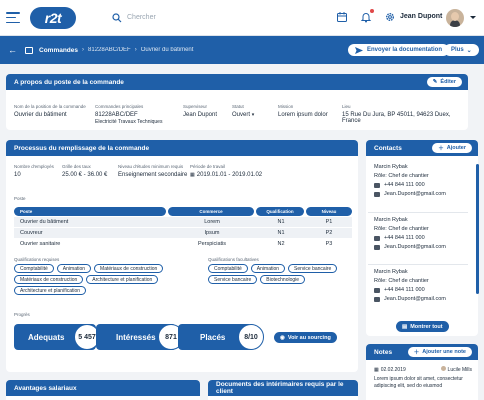  I want to click on user-name: Jean Dupont, so click(421, 16).